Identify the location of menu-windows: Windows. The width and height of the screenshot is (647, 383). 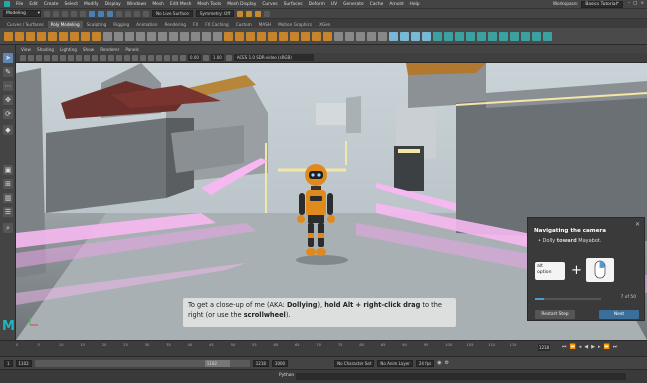
(137, 4).